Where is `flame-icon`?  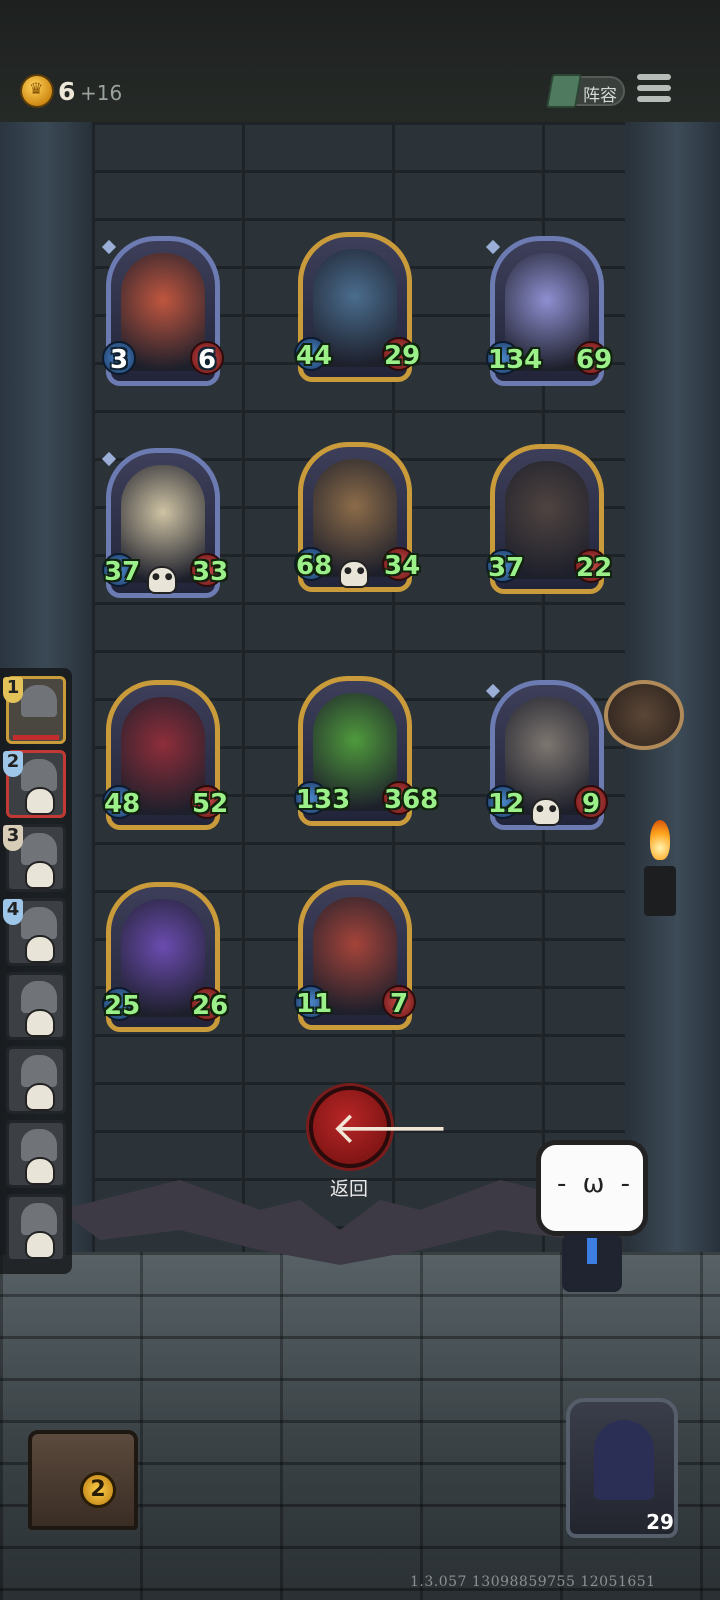 flame-icon is located at coordinates (660, 840).